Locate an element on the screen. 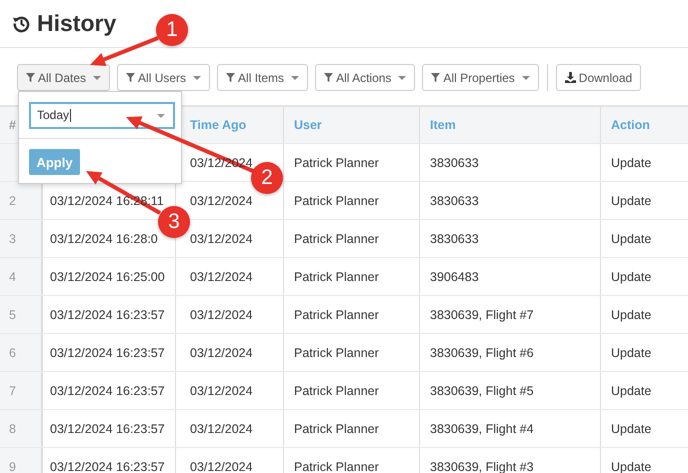 The image size is (688, 473). row-number-cell: 4 is located at coordinates (20, 276).